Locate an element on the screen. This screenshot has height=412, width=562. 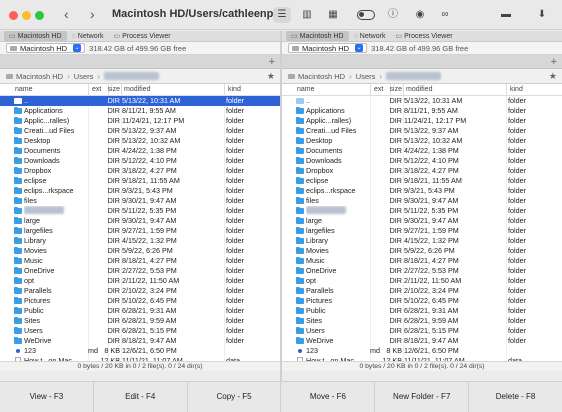
delete-button: Delete - F8 is located at coordinates (515, 397).